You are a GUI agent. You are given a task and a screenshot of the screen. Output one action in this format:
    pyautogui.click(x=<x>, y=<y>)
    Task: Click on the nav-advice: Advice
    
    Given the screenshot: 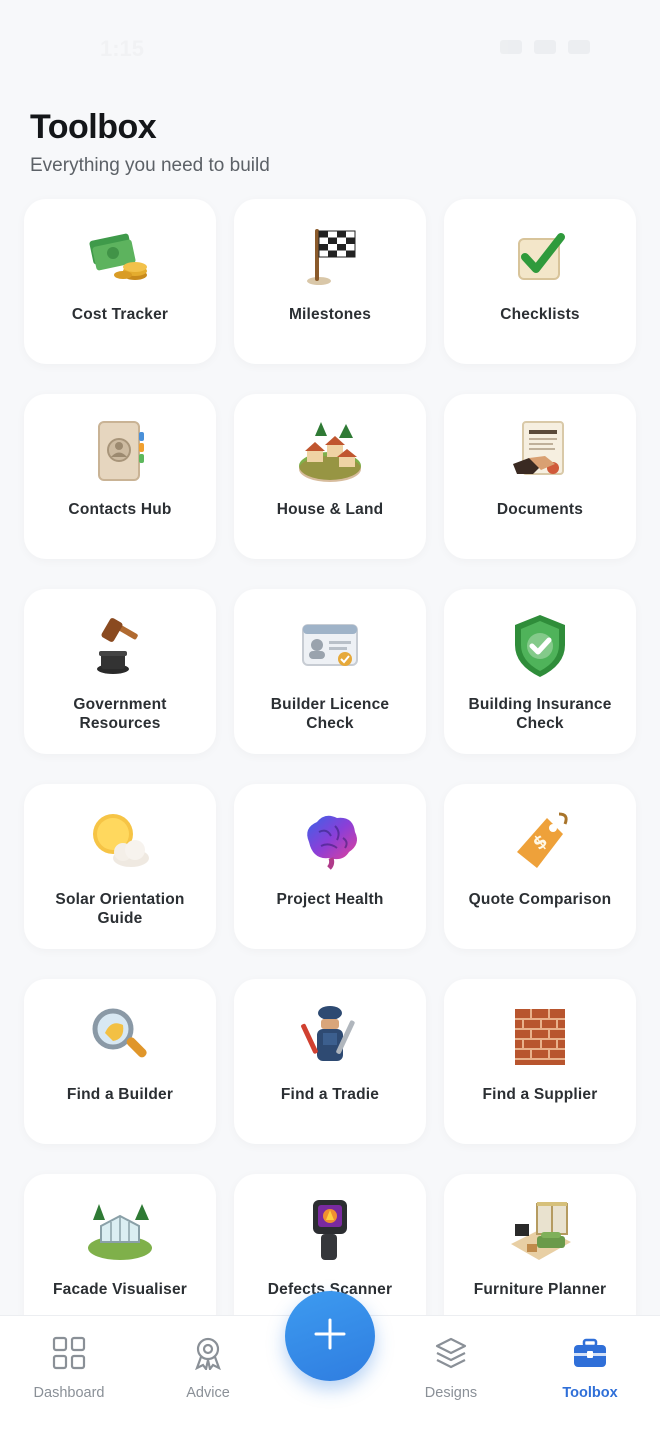 What is the action you would take?
    pyautogui.click(x=208, y=1368)
    